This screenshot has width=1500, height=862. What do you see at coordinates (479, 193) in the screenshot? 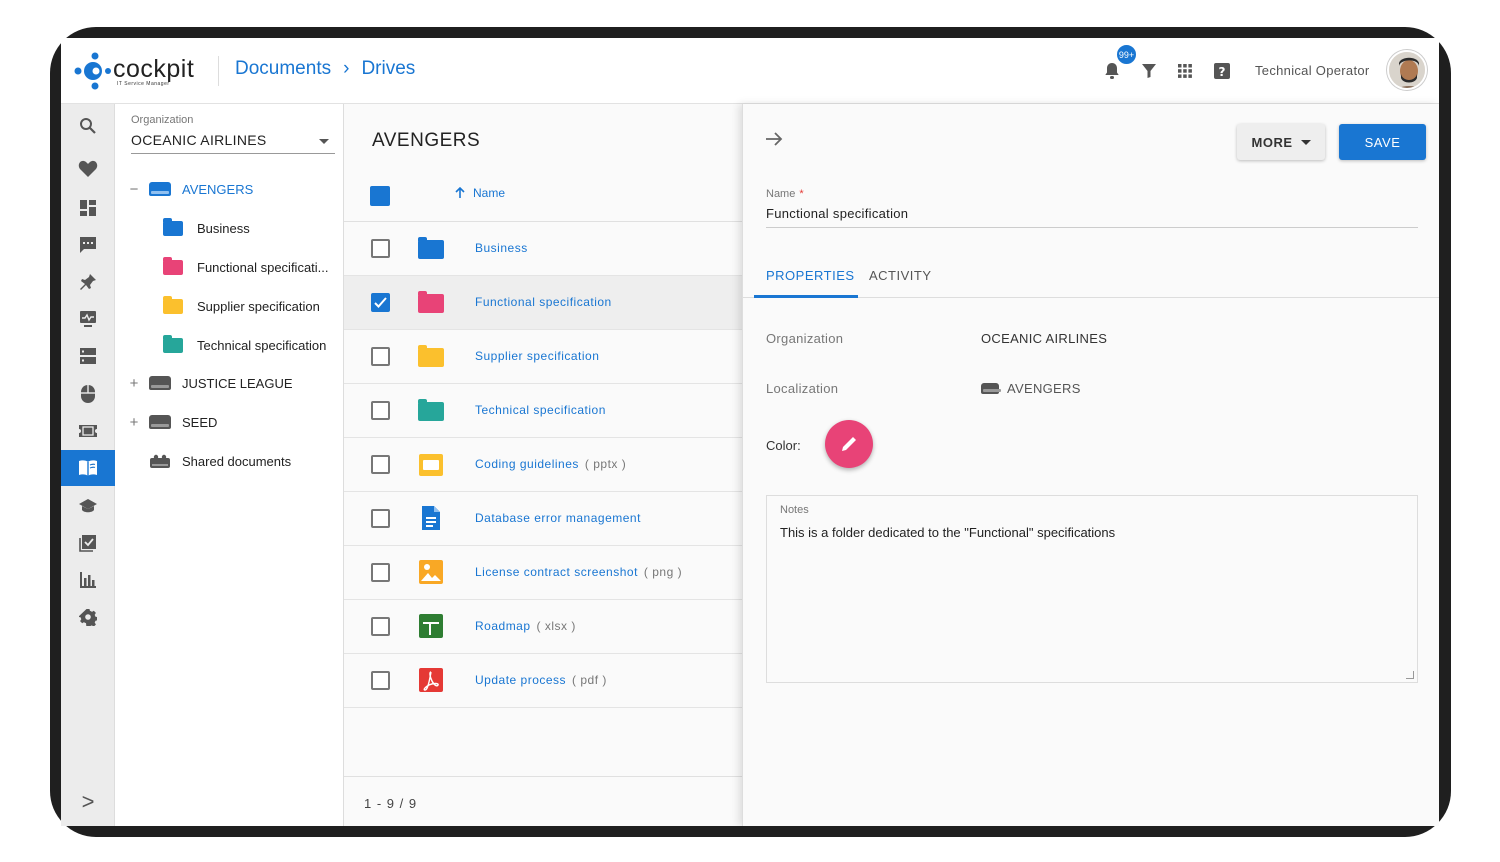
I see `sort-by-name: Name` at bounding box center [479, 193].